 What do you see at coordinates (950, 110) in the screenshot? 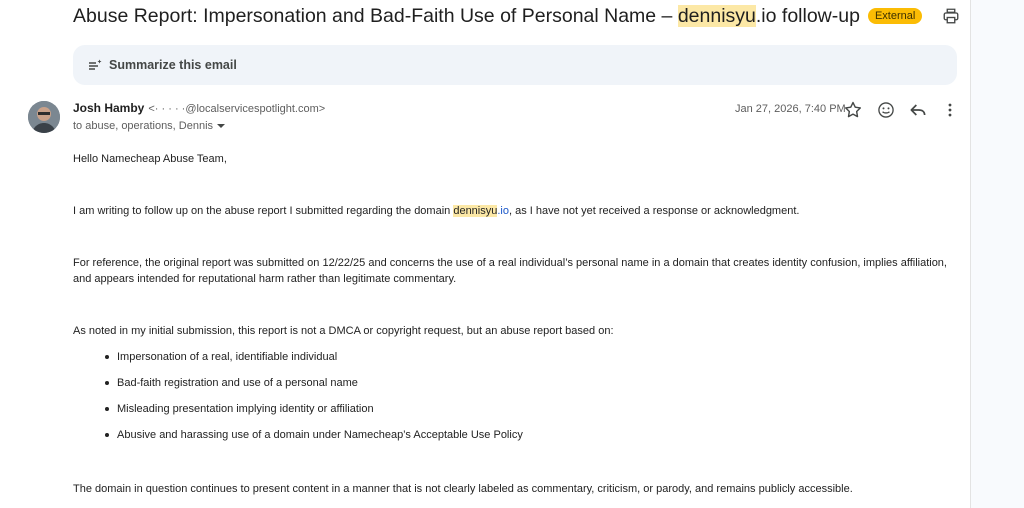
I see `more-vert-icon` at bounding box center [950, 110].